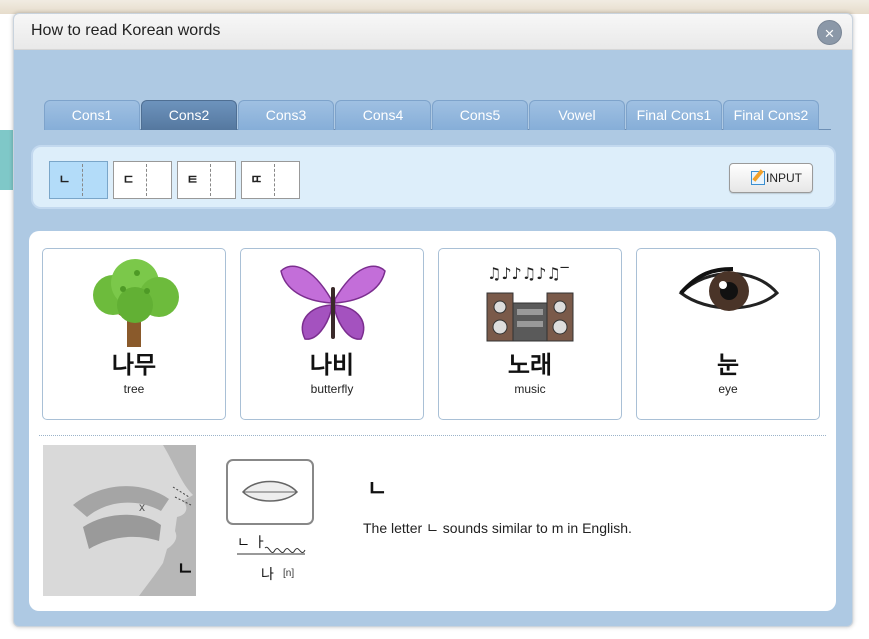 The width and height of the screenshot is (869, 639). Describe the element at coordinates (433, 177) in the screenshot. I see `letter-selector-panel: ㄴ ㄷ ㅌ ㄸ INPUT` at that location.